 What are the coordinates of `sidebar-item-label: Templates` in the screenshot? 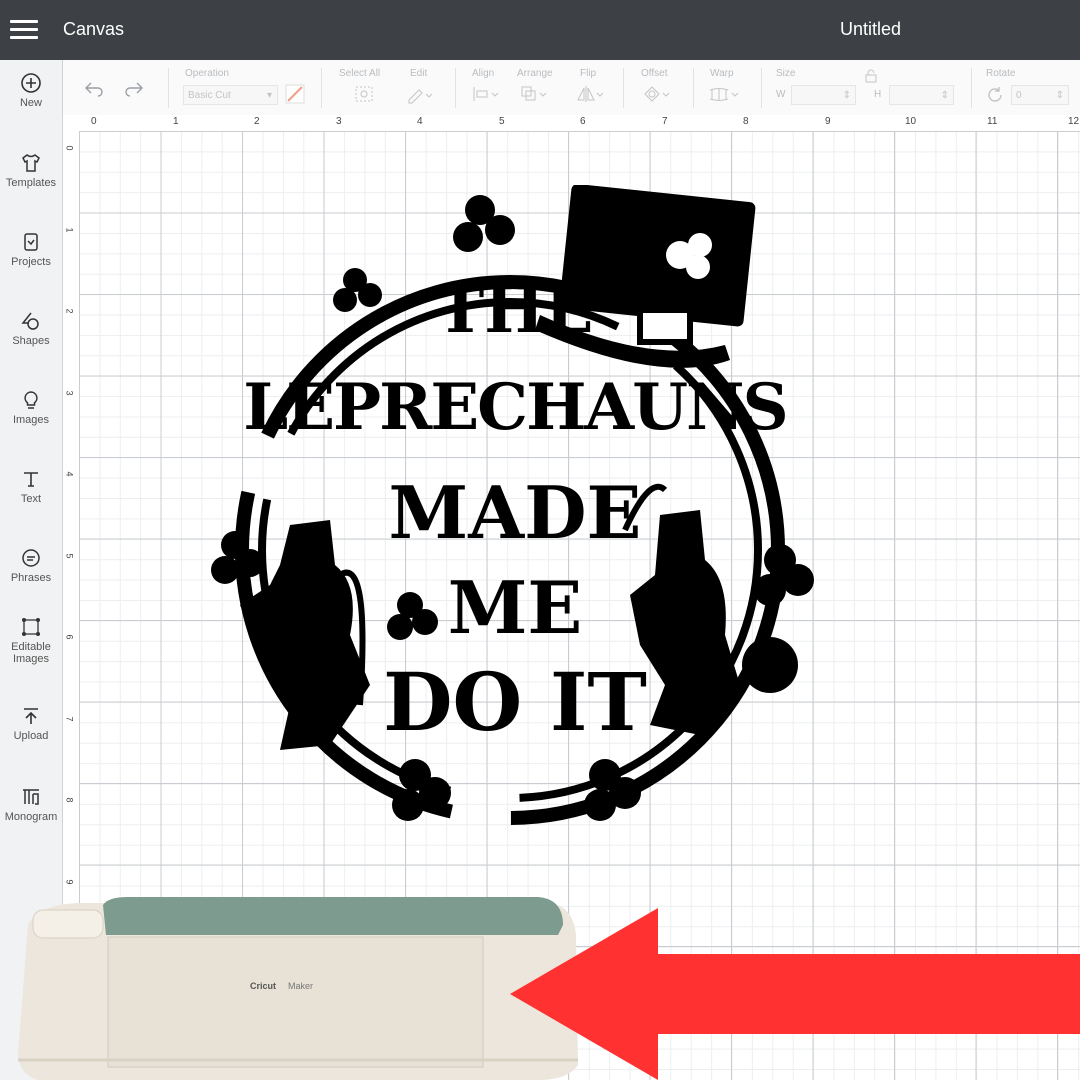 It's located at (31, 183).